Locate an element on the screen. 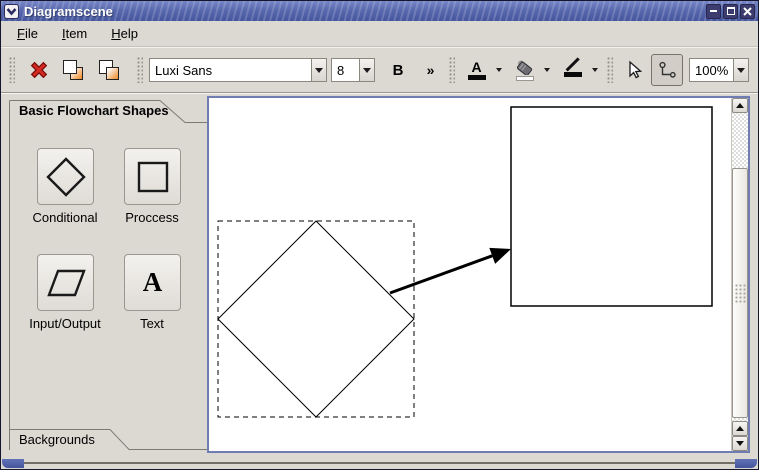 The height and width of the screenshot is (470, 759). window-menu-icon is located at coordinates (11, 11).